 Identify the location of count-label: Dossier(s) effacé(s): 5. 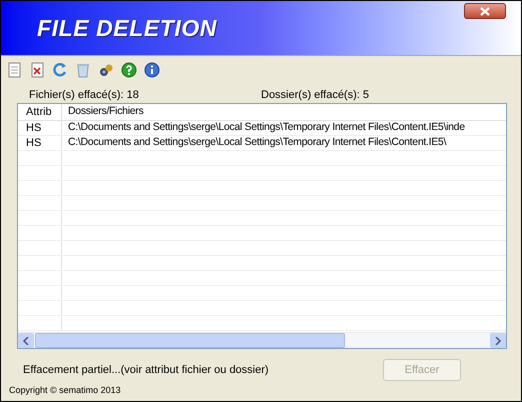
(315, 95).